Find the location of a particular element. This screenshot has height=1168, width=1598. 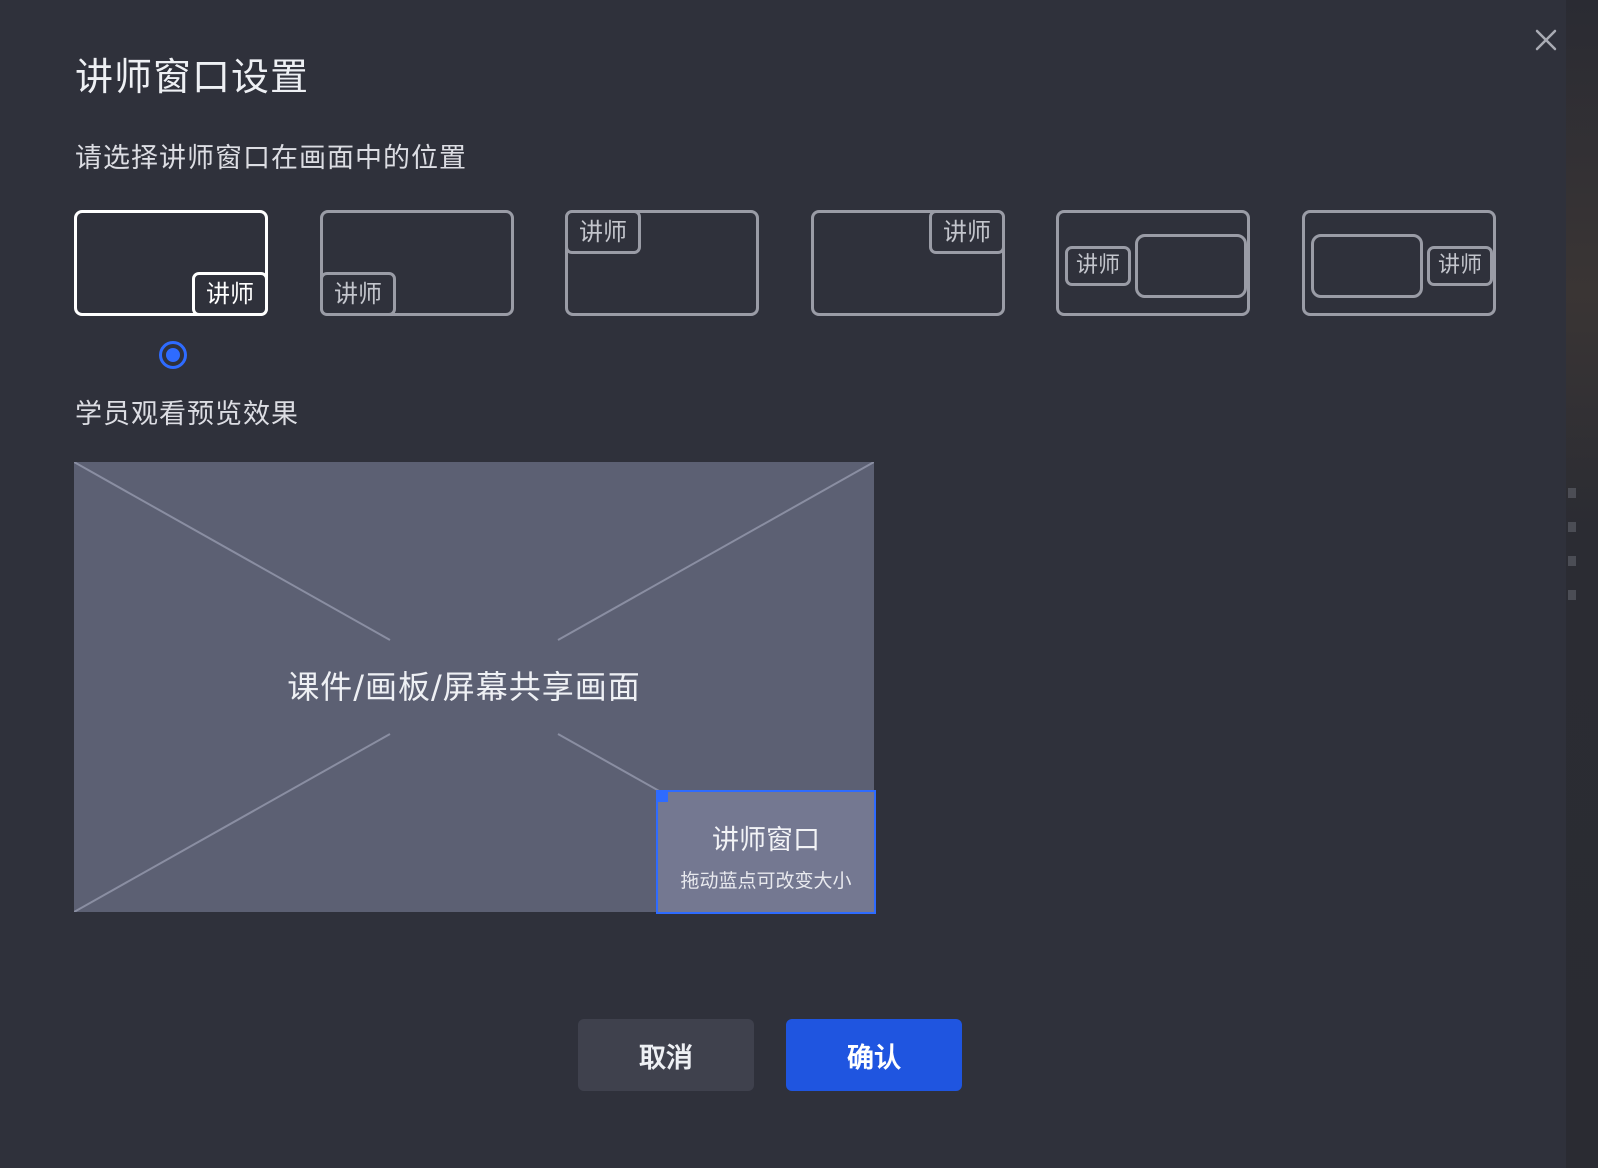

content-share-label: 课件/画板/屏幕共享画面 is located at coordinates (464, 687).